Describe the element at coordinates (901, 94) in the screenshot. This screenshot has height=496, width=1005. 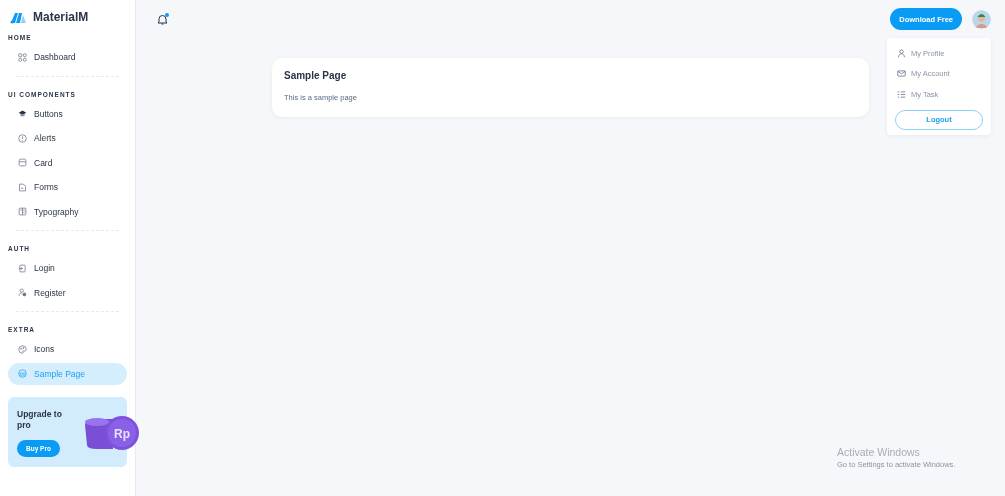
I see `list-icon` at that location.